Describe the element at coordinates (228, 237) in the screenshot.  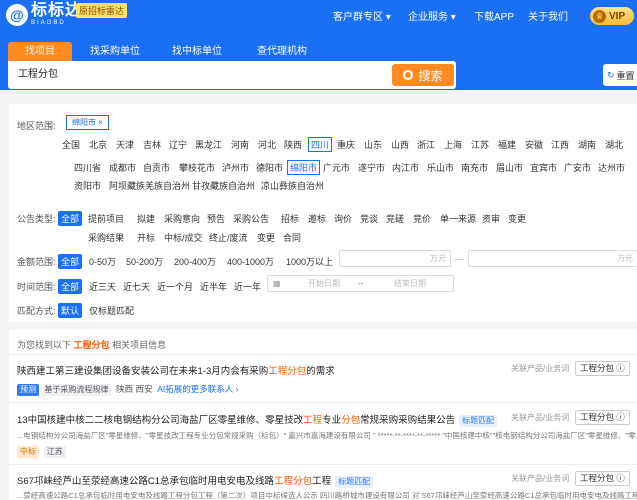
I see `notice-type-item: 终止/废流` at that location.